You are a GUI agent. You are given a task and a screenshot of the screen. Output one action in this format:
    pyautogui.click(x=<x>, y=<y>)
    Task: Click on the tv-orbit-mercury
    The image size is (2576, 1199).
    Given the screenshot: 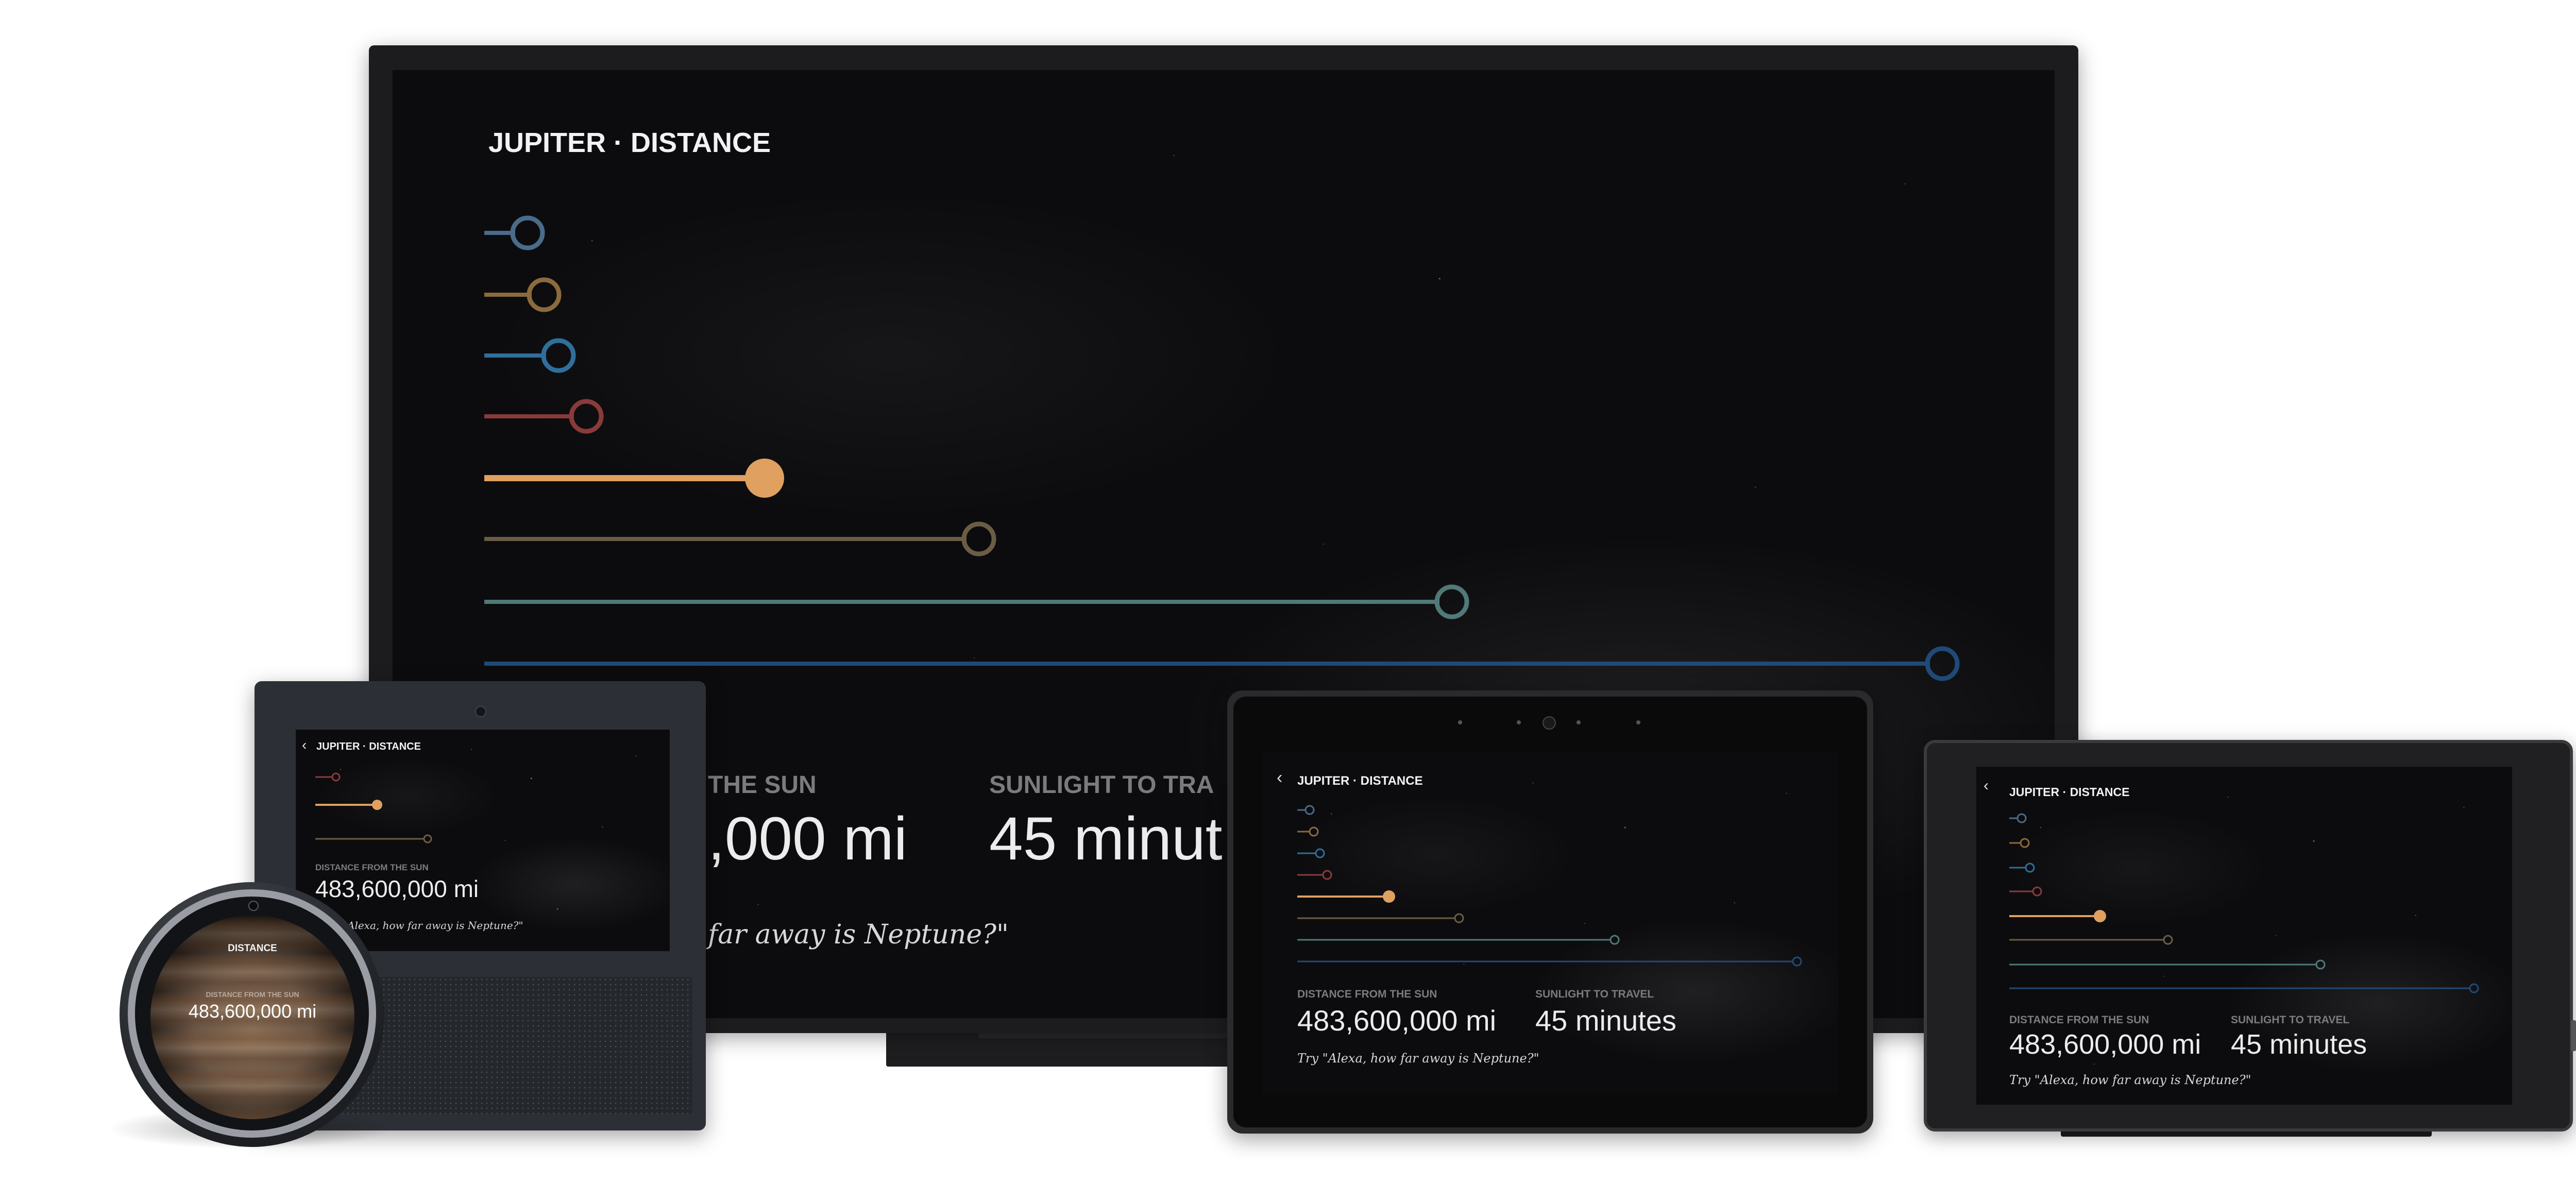 What is the action you would take?
    pyautogui.click(x=514, y=232)
    